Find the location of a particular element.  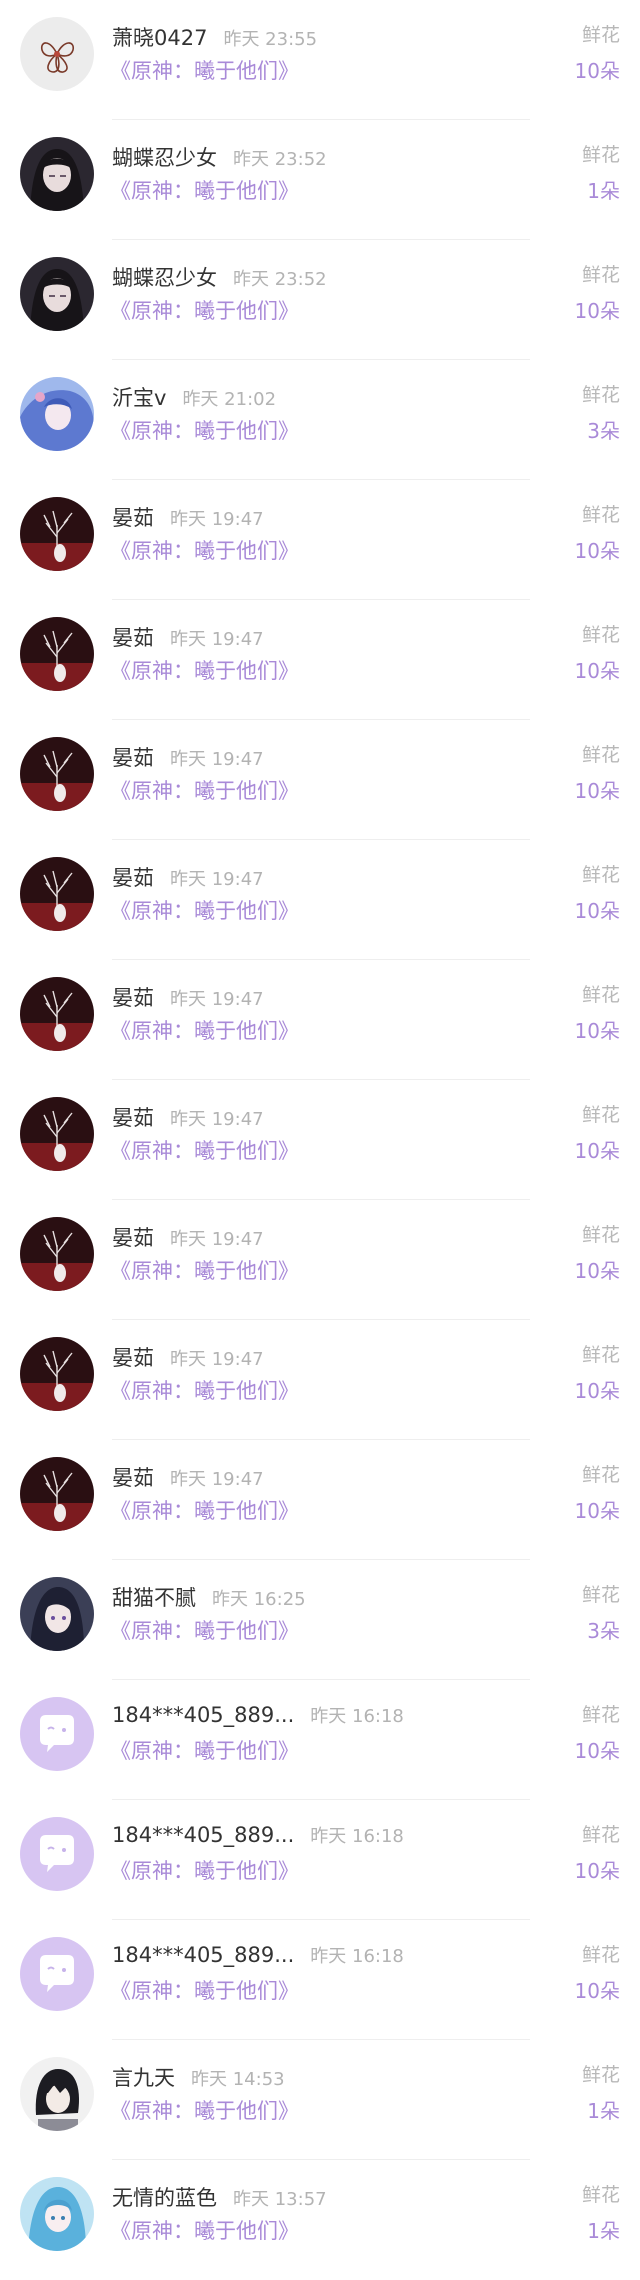

user-name: 无情的蓝色 is located at coordinates (164, 2197).